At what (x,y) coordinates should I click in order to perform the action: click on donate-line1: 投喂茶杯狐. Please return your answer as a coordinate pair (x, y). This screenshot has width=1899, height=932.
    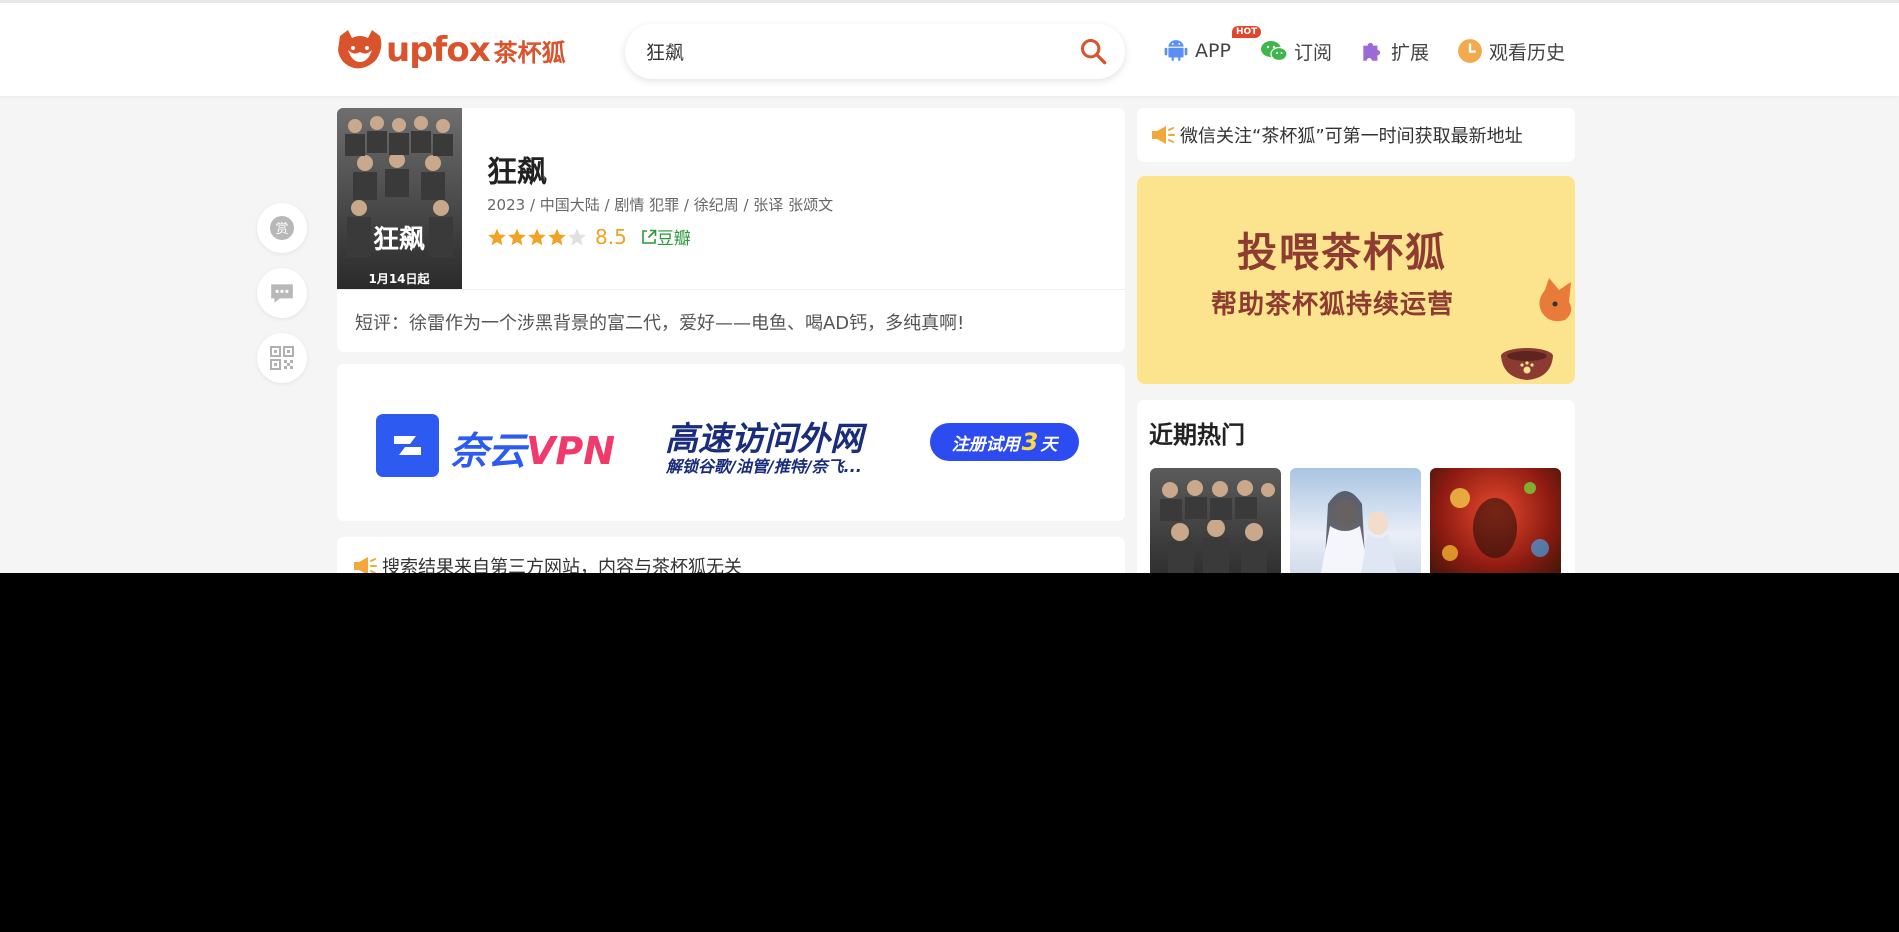
    Looking at the image, I should click on (1342, 253).